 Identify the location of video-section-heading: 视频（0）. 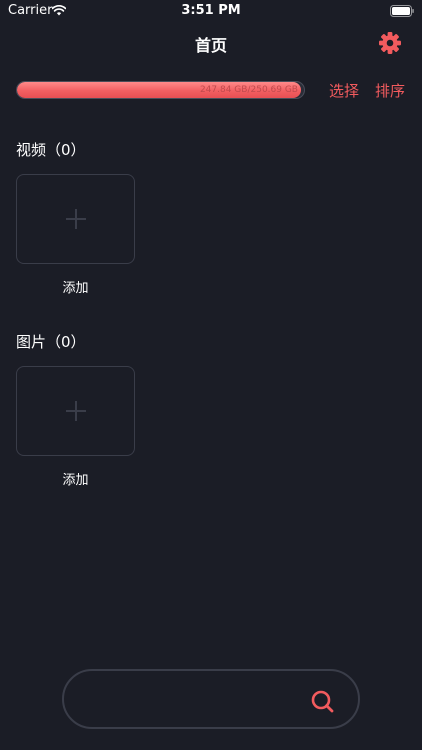
(51, 150).